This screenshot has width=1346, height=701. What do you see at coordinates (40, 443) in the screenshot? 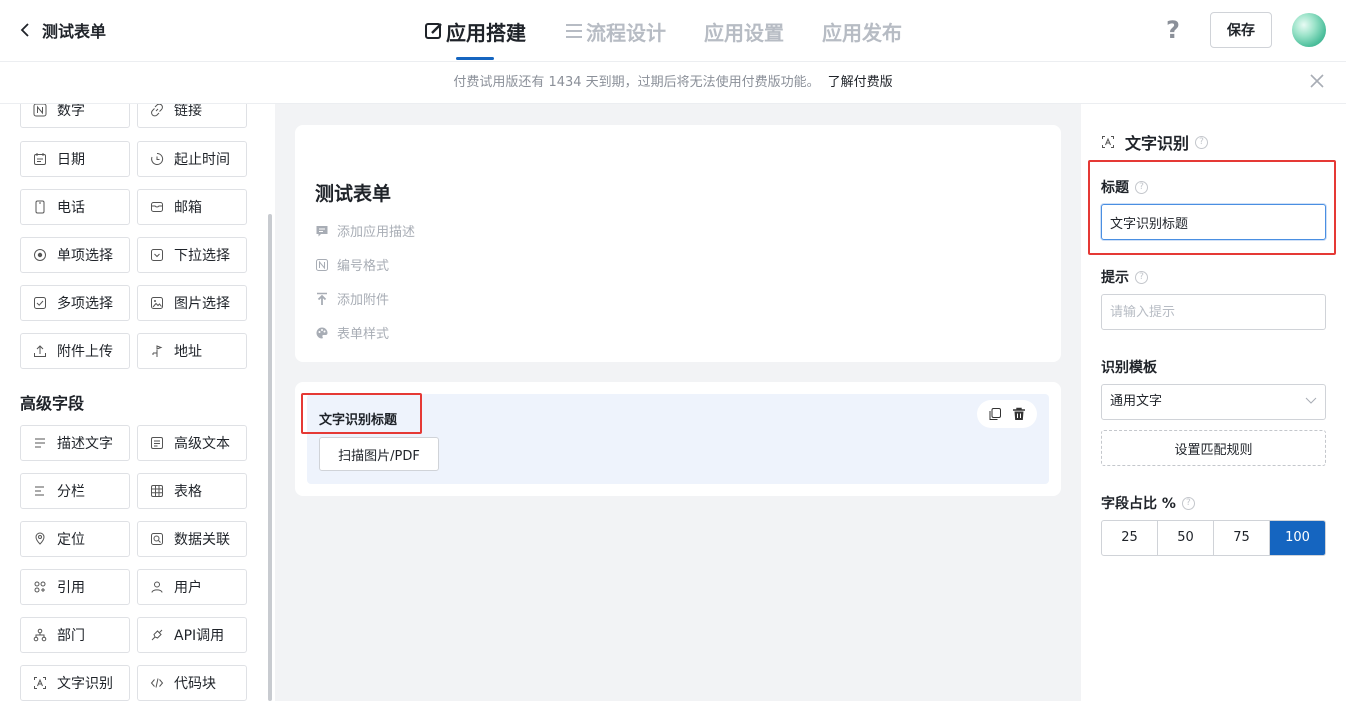
I see `description-icon` at bounding box center [40, 443].